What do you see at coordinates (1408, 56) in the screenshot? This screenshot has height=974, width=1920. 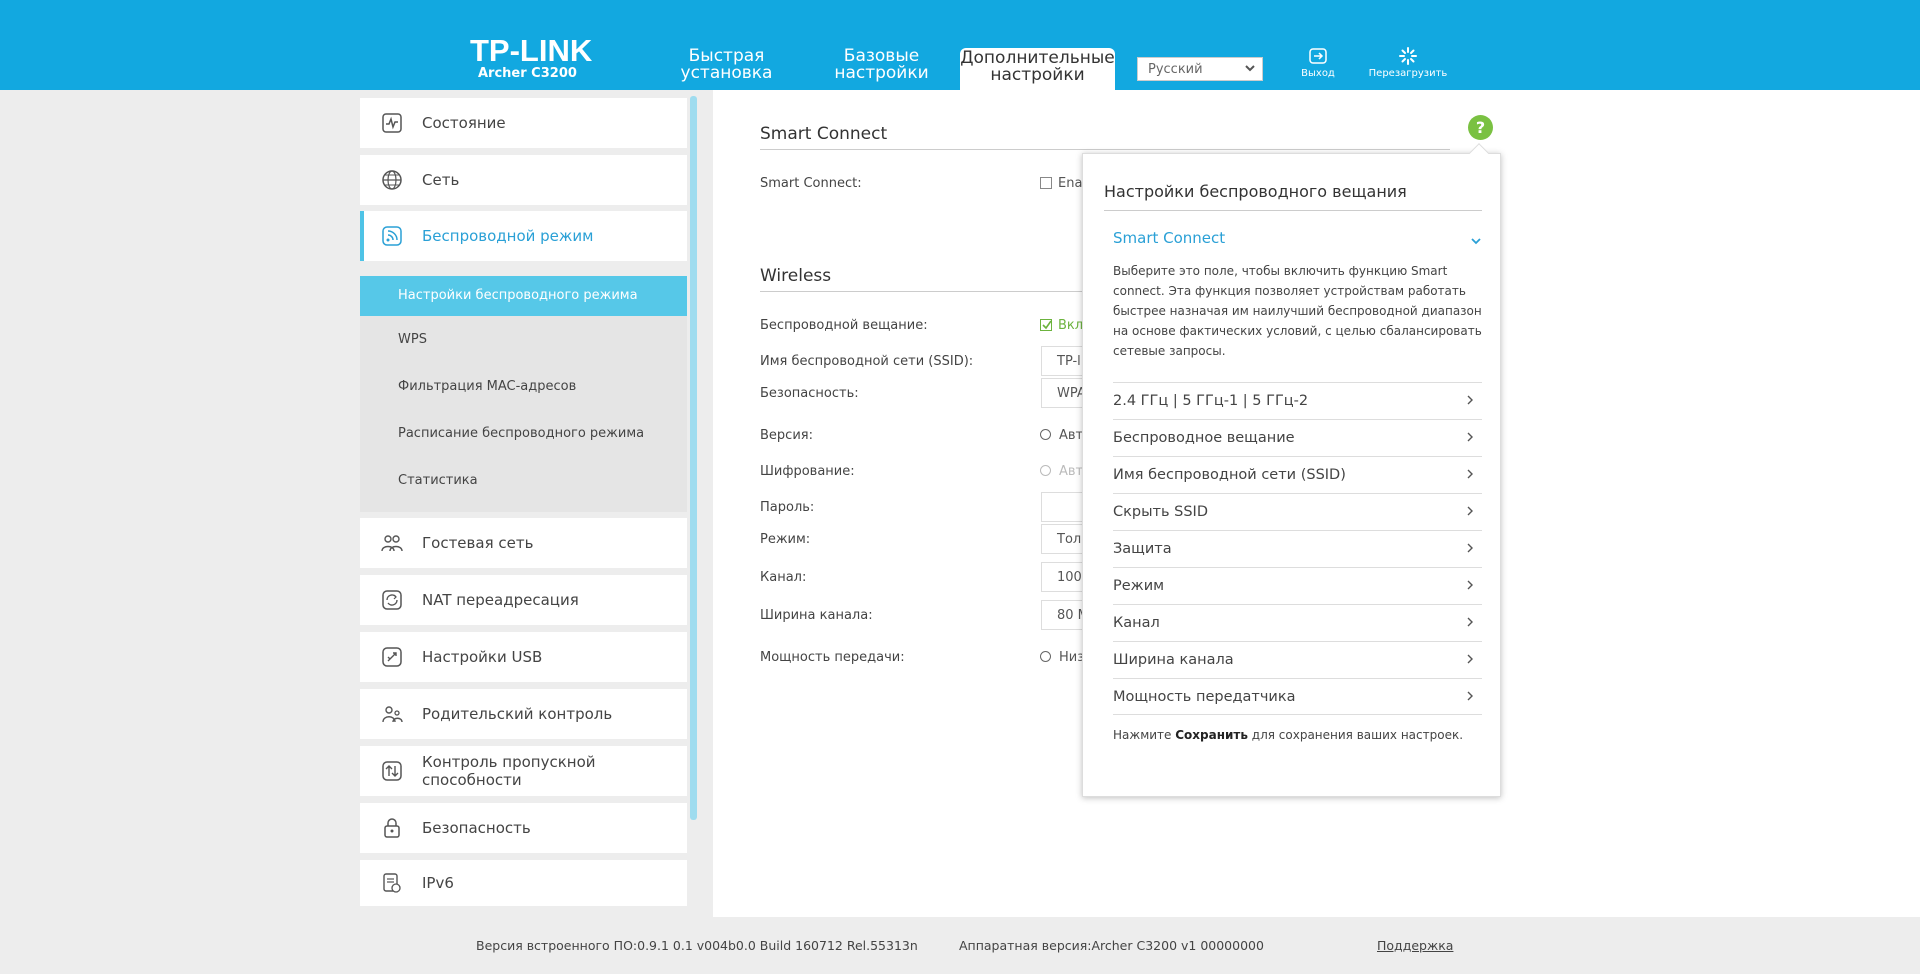 I see `reboot-icon` at bounding box center [1408, 56].